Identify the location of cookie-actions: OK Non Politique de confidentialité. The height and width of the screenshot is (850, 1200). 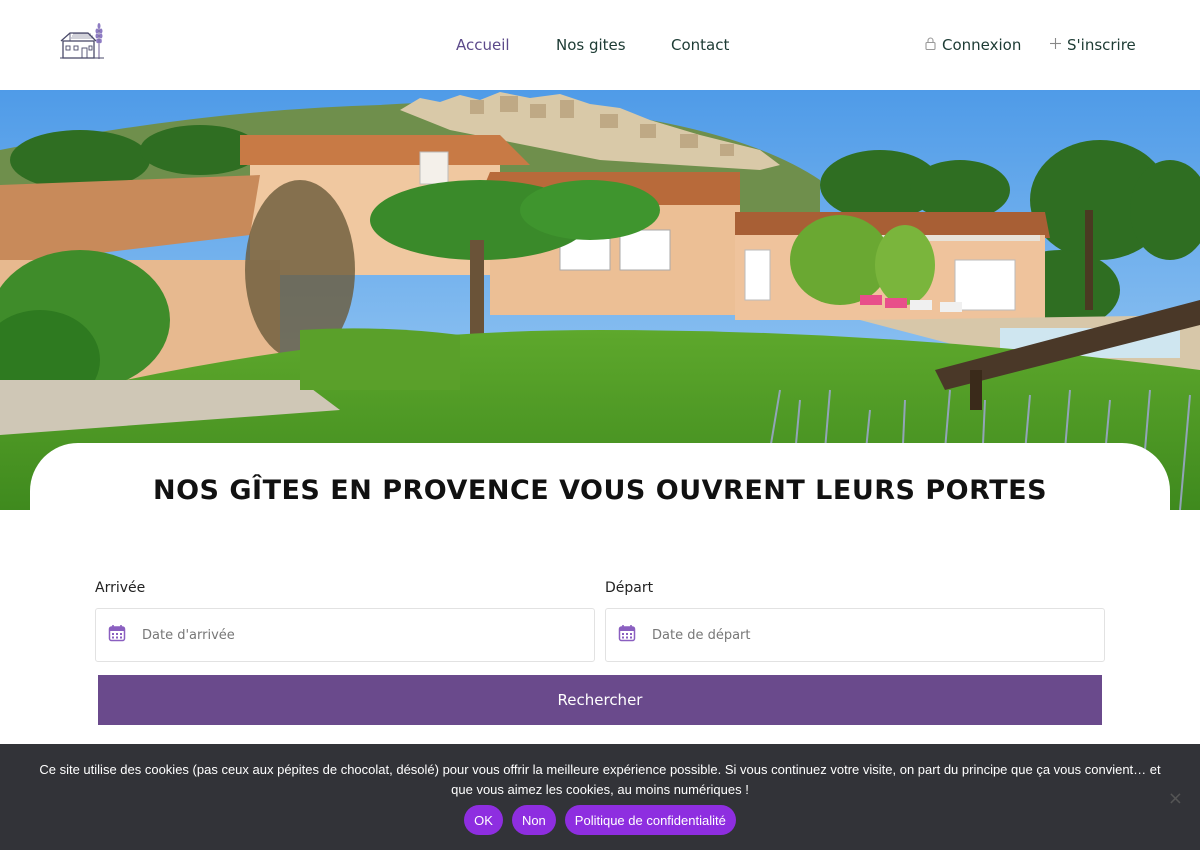
(600, 820).